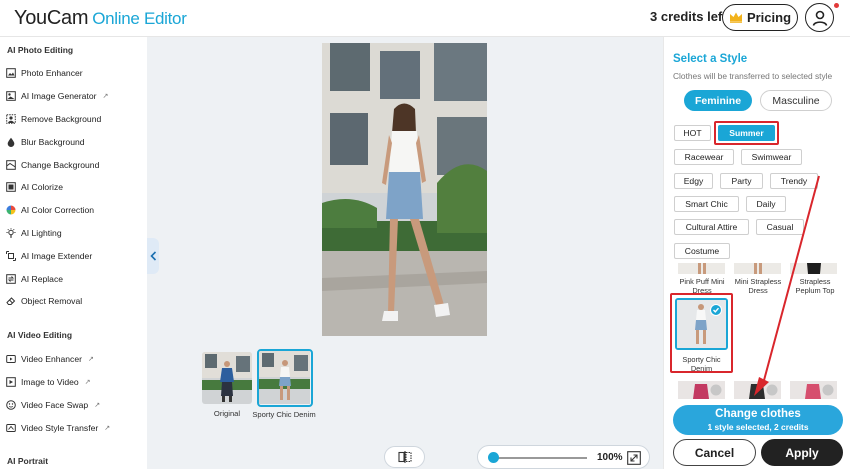 This screenshot has height=469, width=850. I want to click on change-clothes-label: Change clothes, so click(758, 414).